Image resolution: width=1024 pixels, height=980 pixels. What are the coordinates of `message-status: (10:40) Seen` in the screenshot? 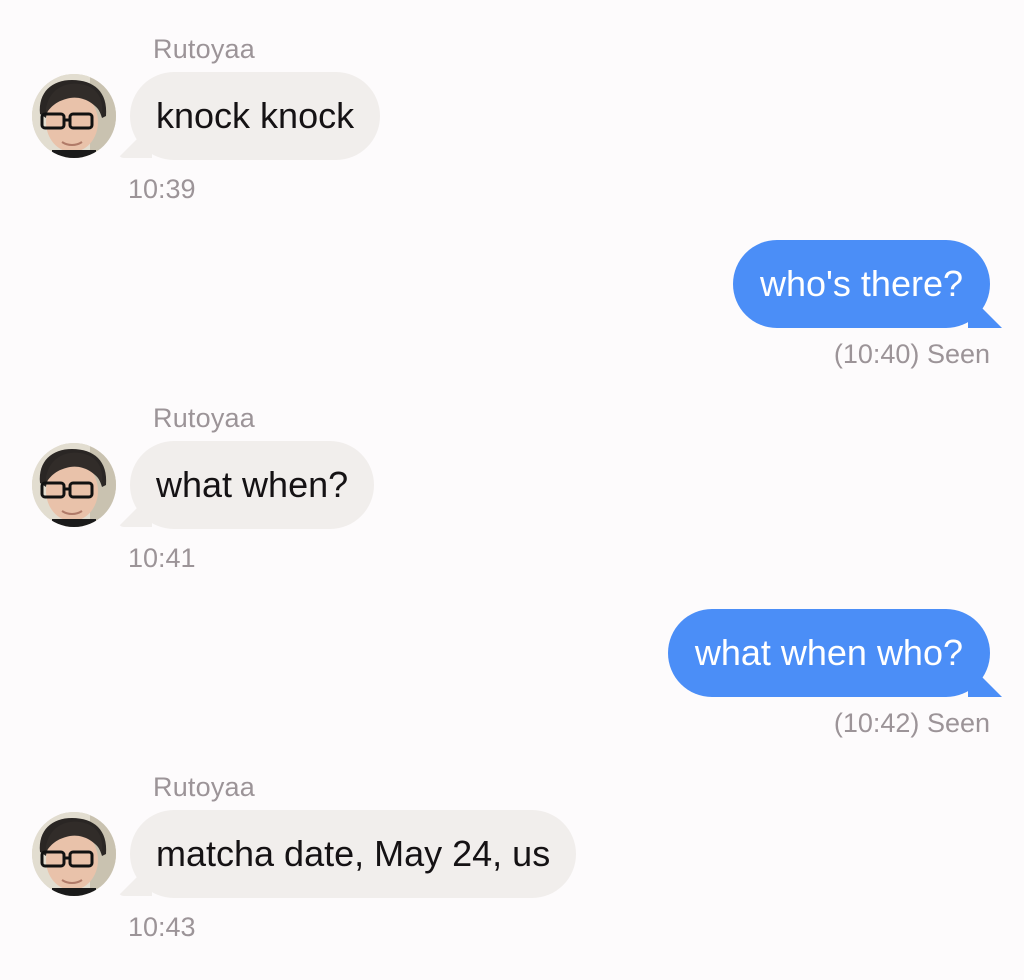 It's located at (912, 354).